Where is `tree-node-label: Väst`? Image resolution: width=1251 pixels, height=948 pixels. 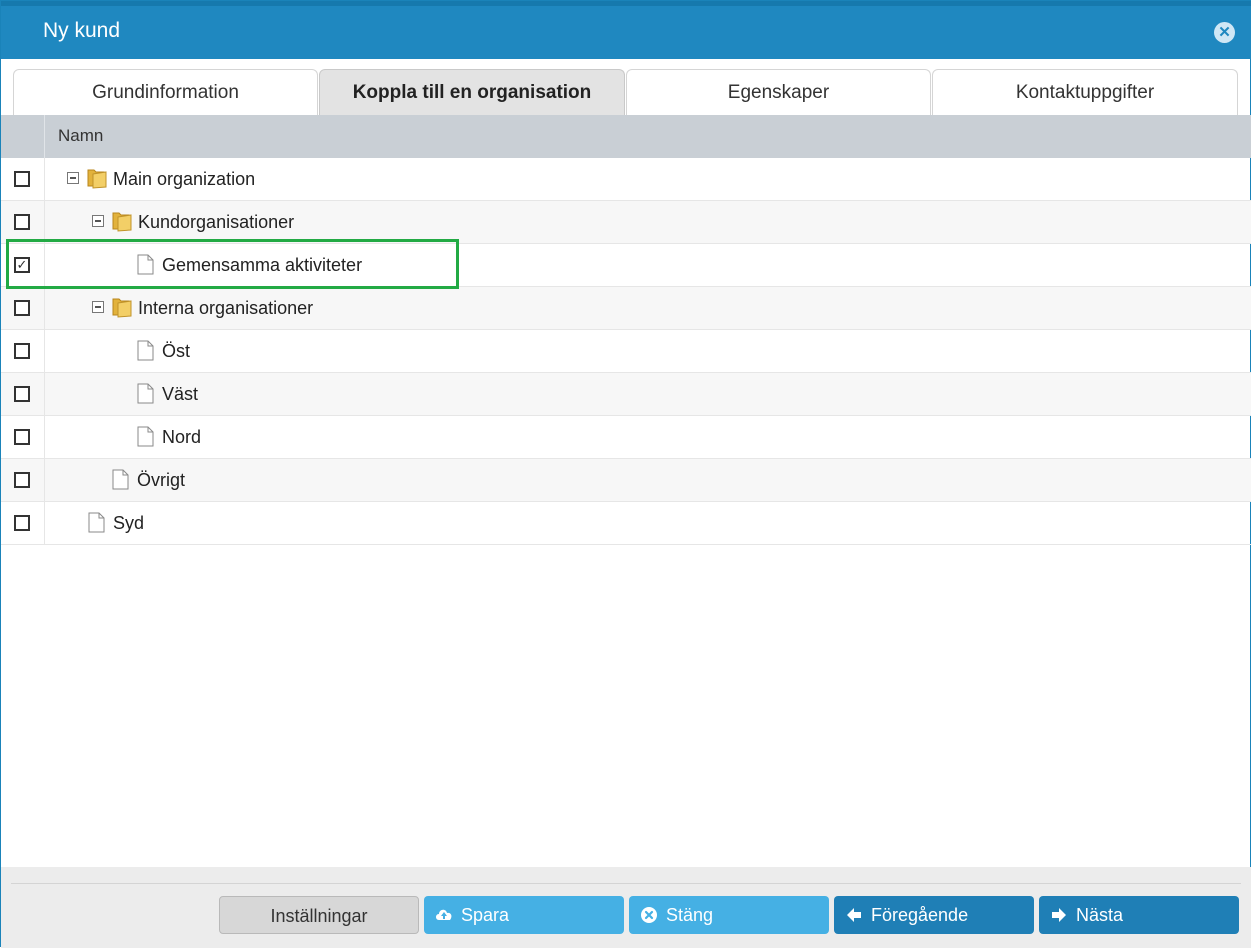
tree-node-label: Väst is located at coordinates (180, 394).